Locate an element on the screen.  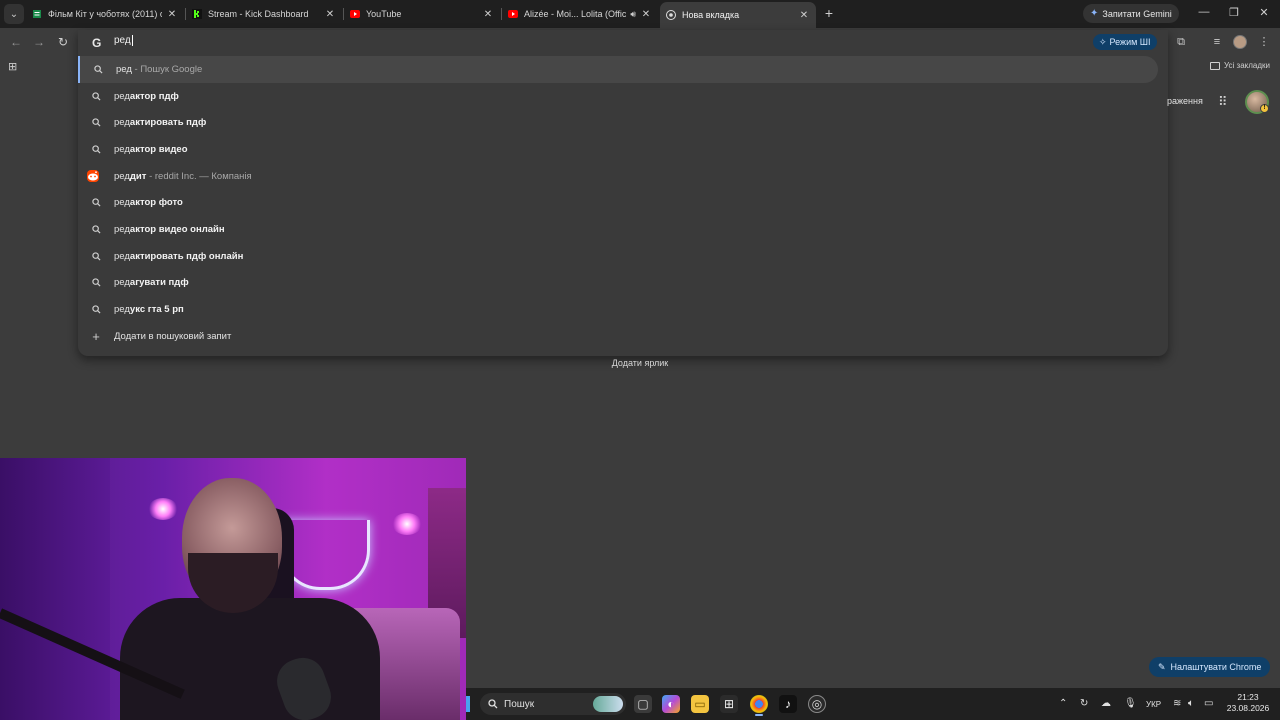
suggestion-google-search: ред - Пошук Google is located at coordinates (618, 69).